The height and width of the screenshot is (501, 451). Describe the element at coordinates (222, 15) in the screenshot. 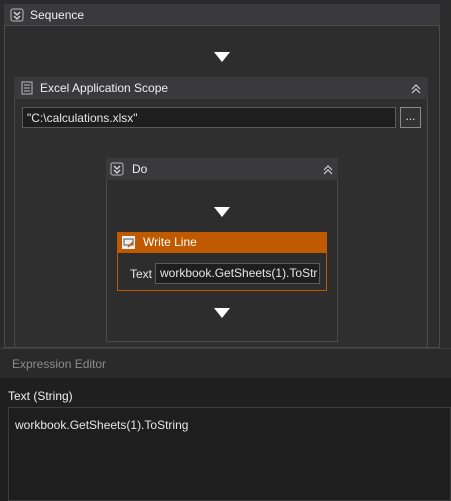

I see `sequence-header: Sequence` at that location.